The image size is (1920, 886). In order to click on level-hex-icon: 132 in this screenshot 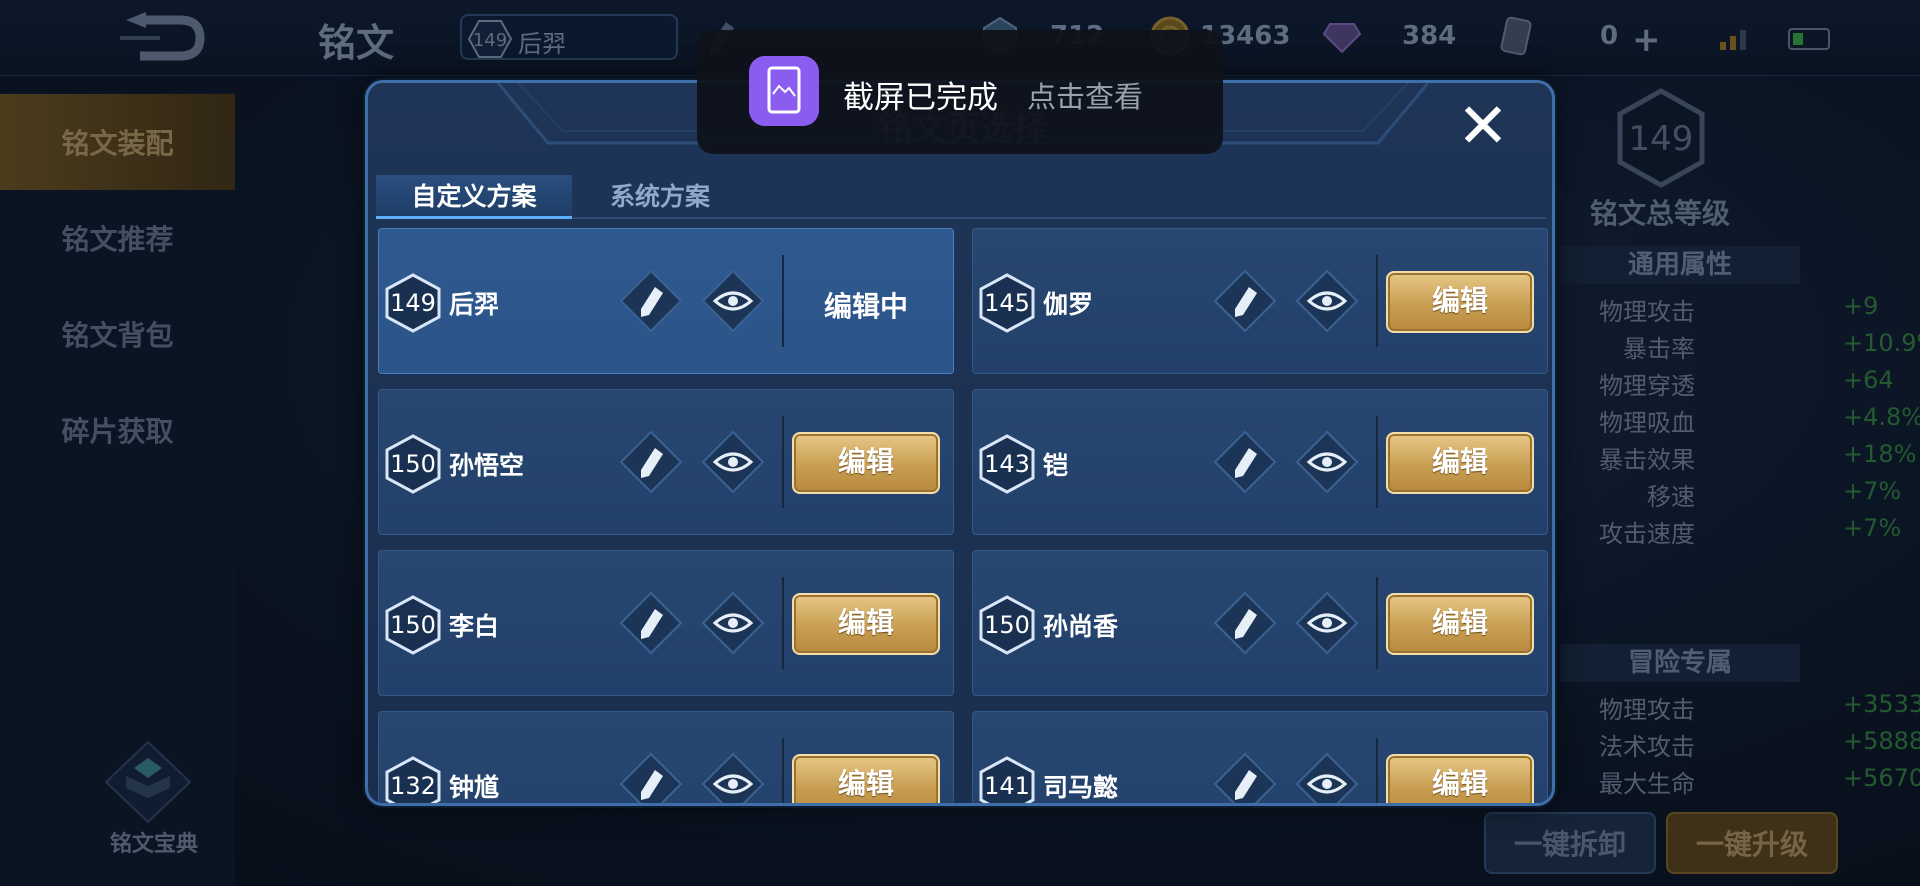, I will do `click(413, 779)`.